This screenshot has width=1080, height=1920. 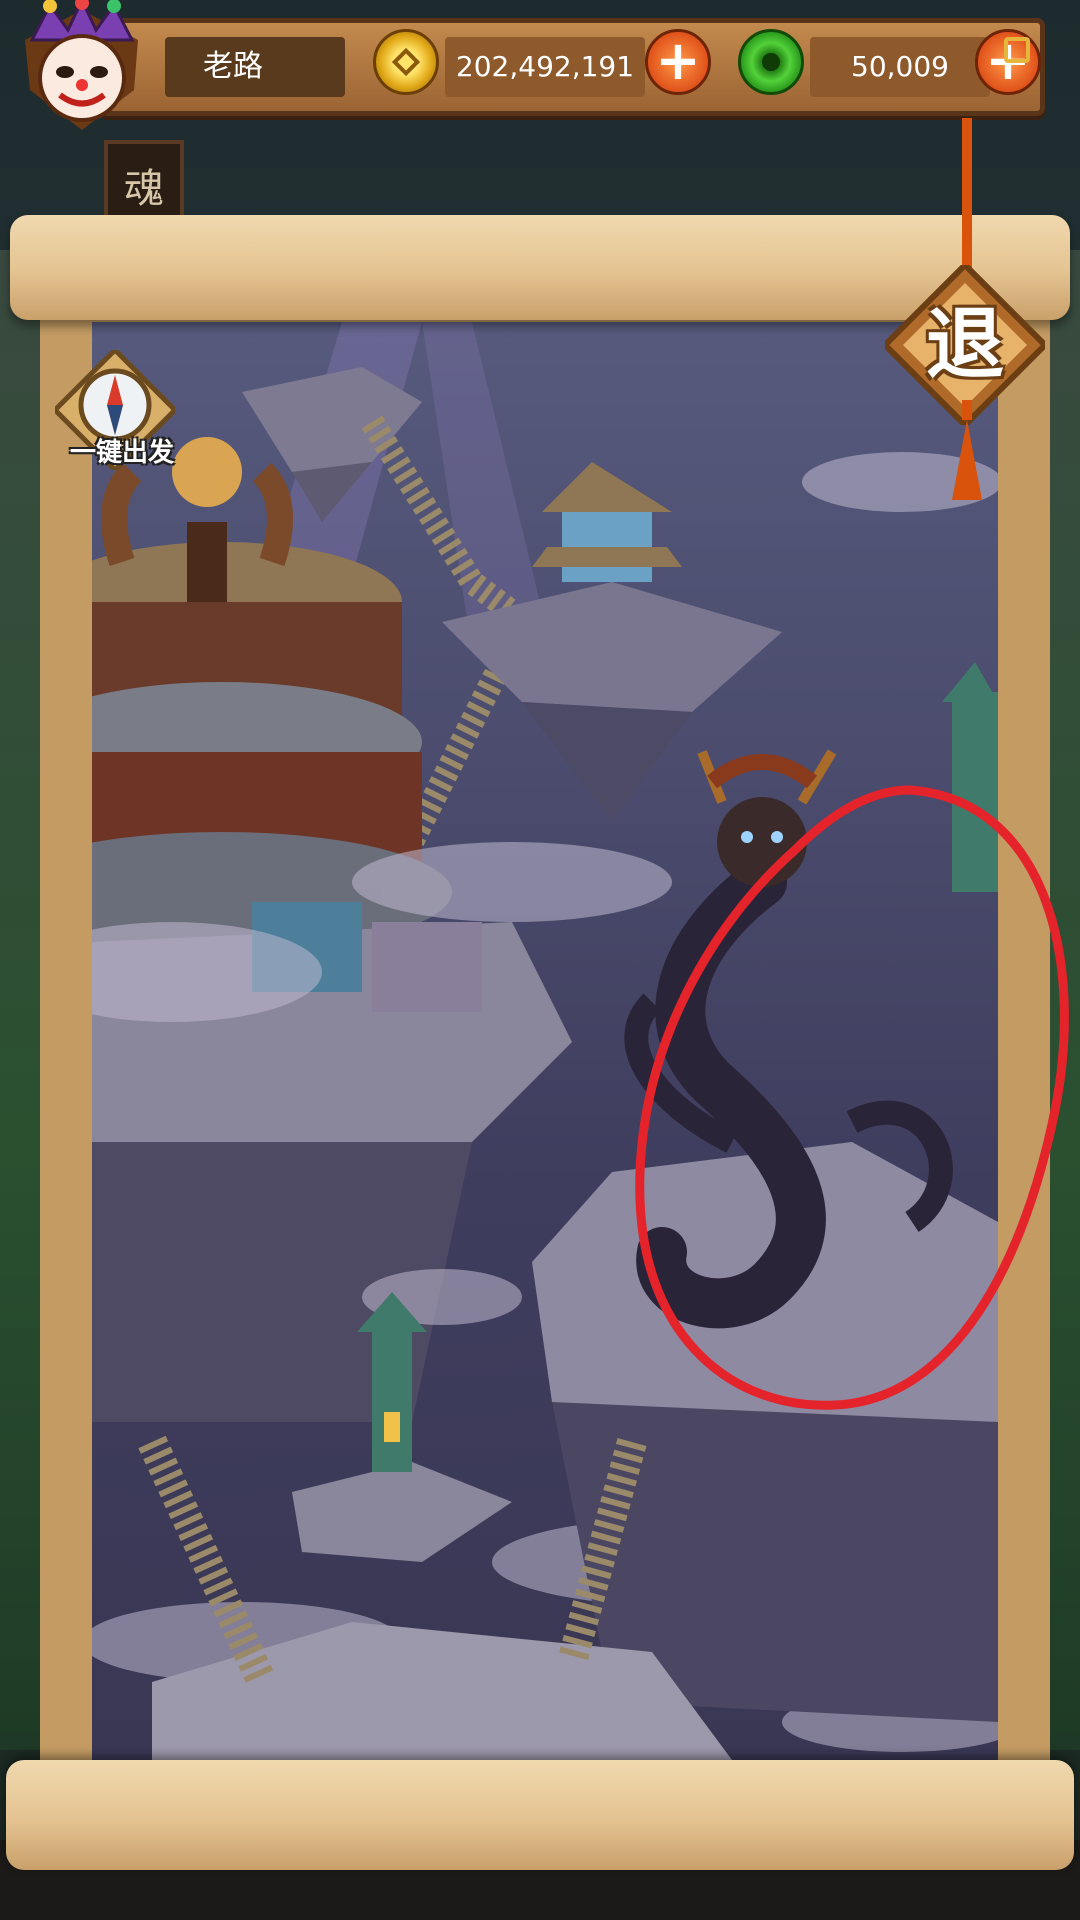 I want to click on scroll-roller-bottom, so click(x=540, y=1815).